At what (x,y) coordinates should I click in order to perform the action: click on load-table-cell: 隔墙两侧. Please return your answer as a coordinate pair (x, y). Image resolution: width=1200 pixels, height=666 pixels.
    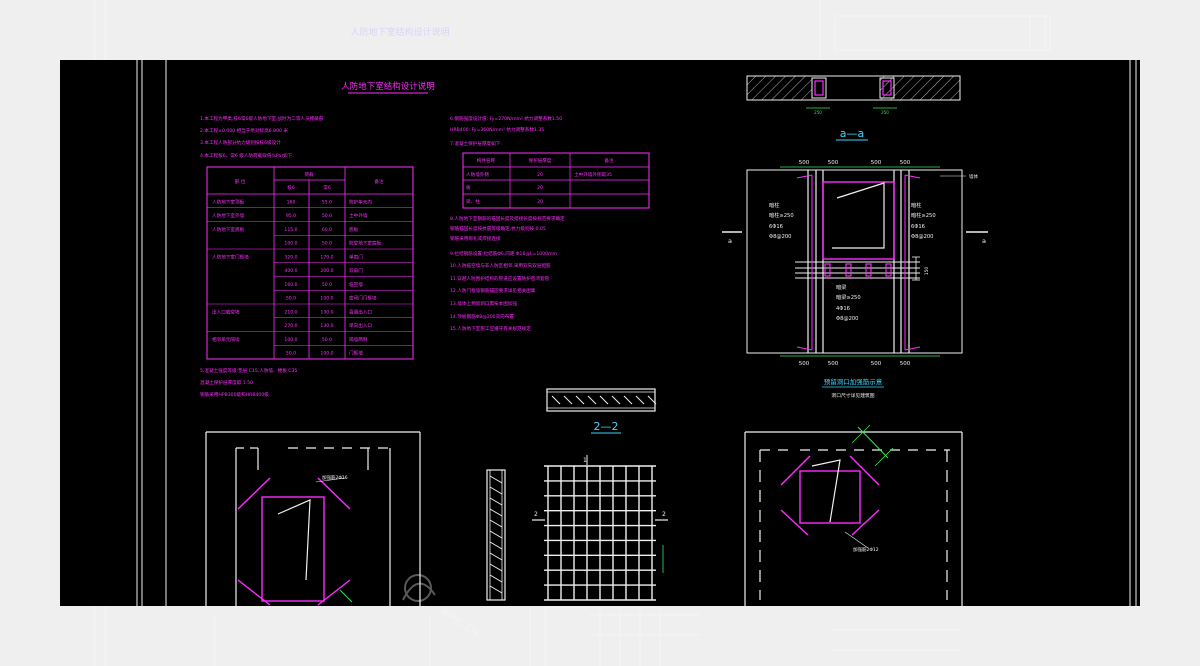
    Looking at the image, I should click on (358, 339).